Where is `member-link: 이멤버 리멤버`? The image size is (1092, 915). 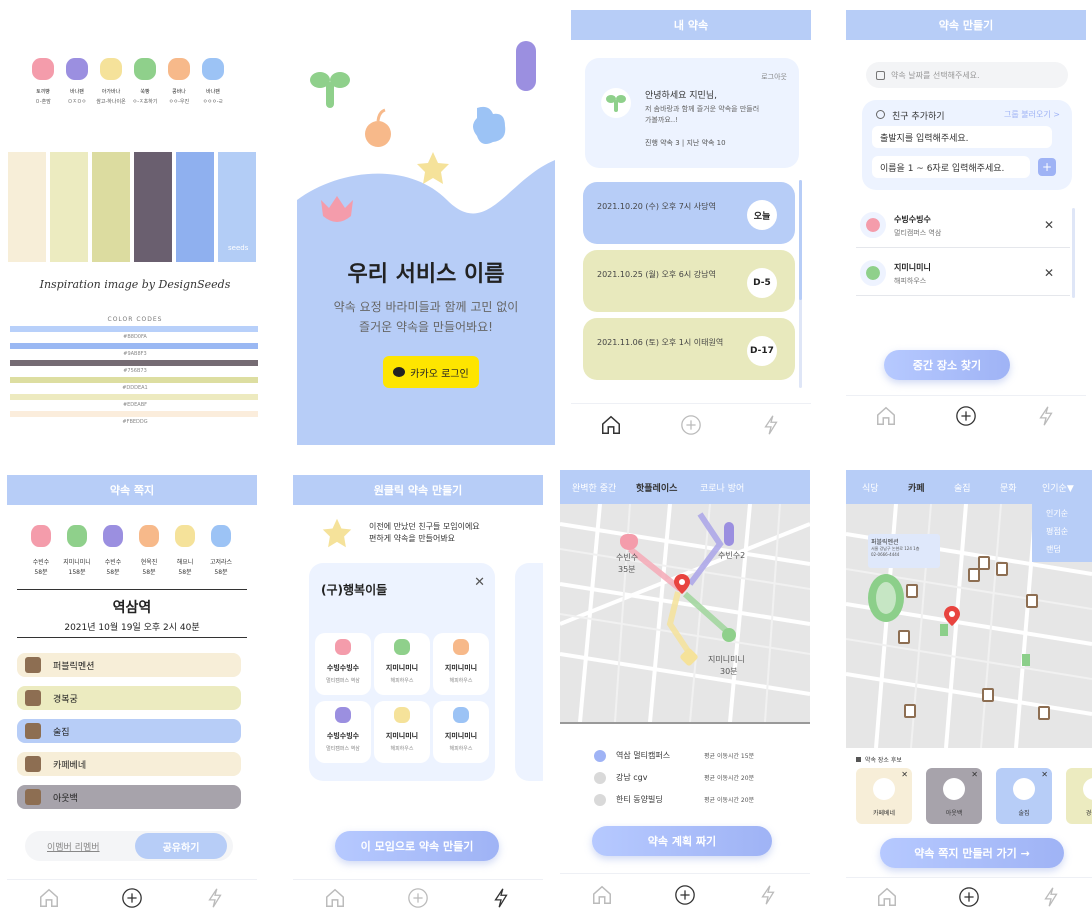 member-link: 이멤버 리멤버 is located at coordinates (73, 846).